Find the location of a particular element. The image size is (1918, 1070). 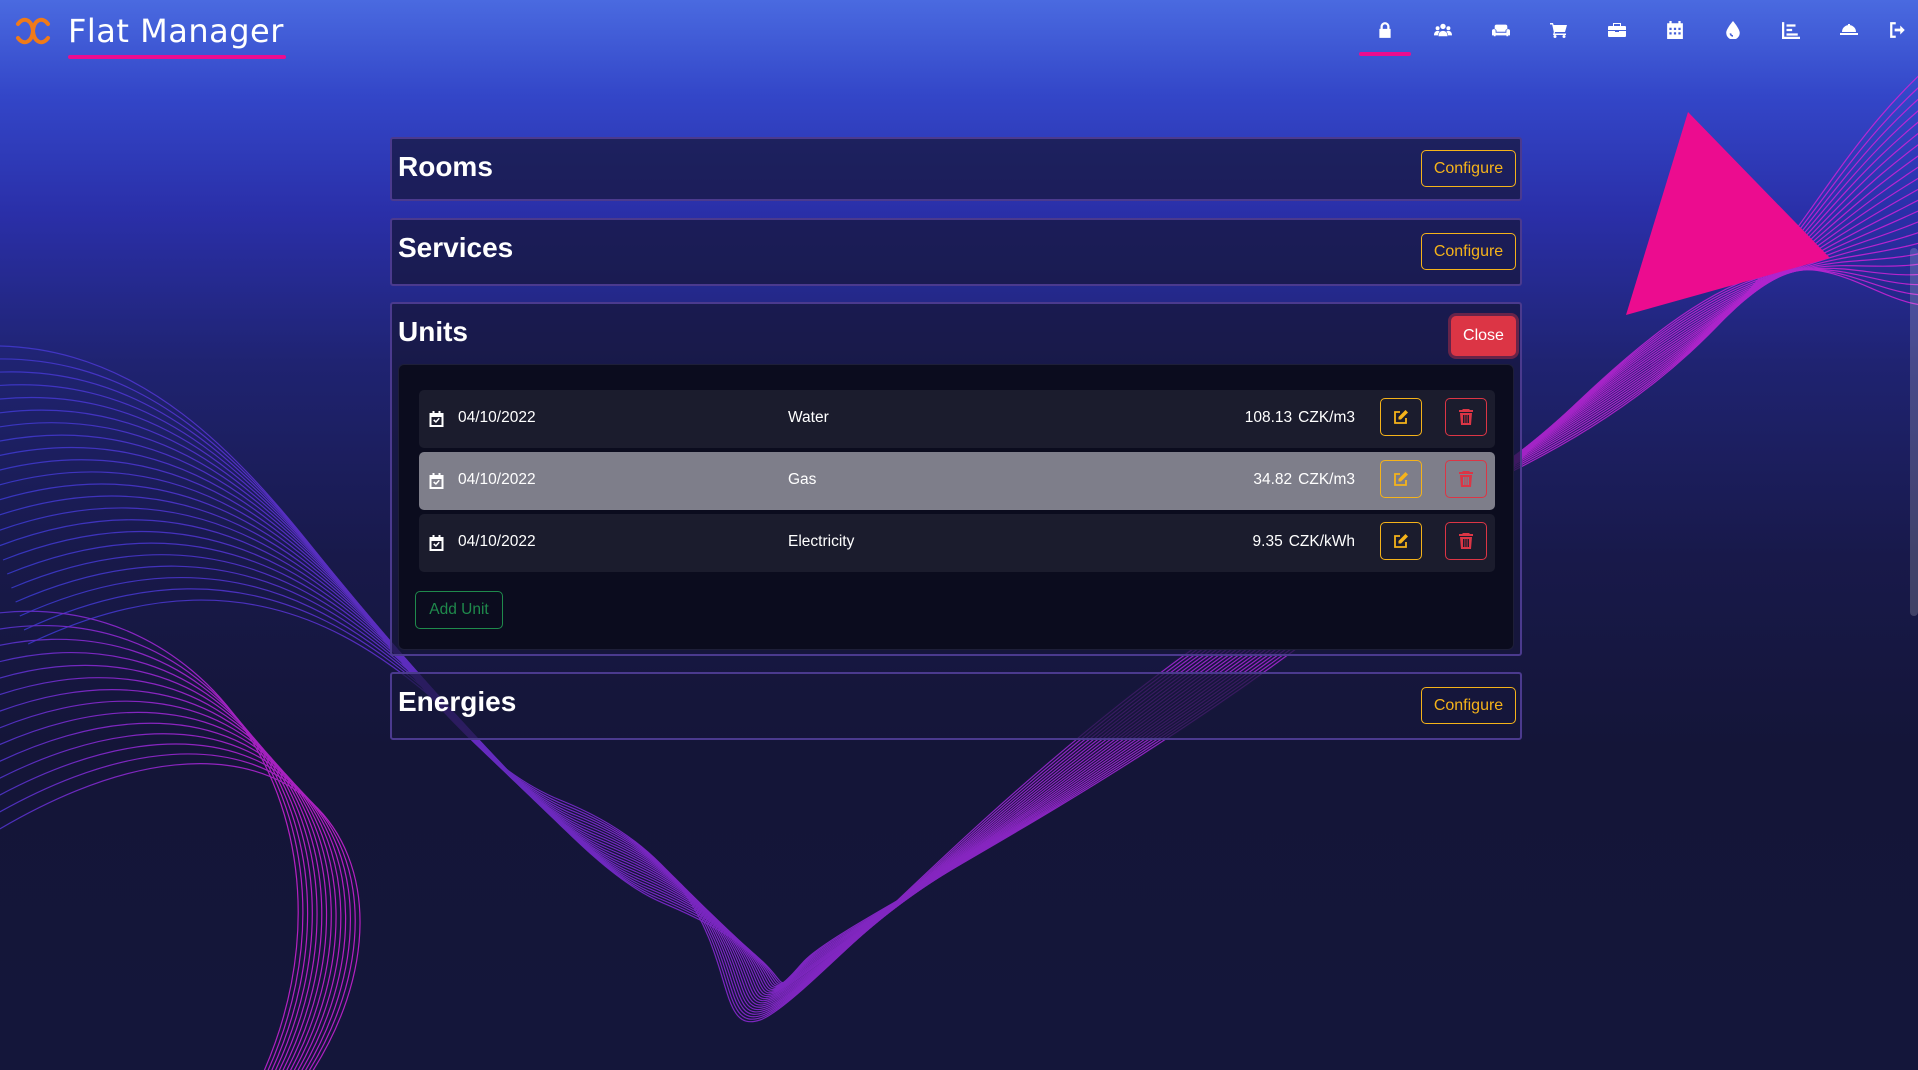

logout-icon is located at coordinates (1897, 30).